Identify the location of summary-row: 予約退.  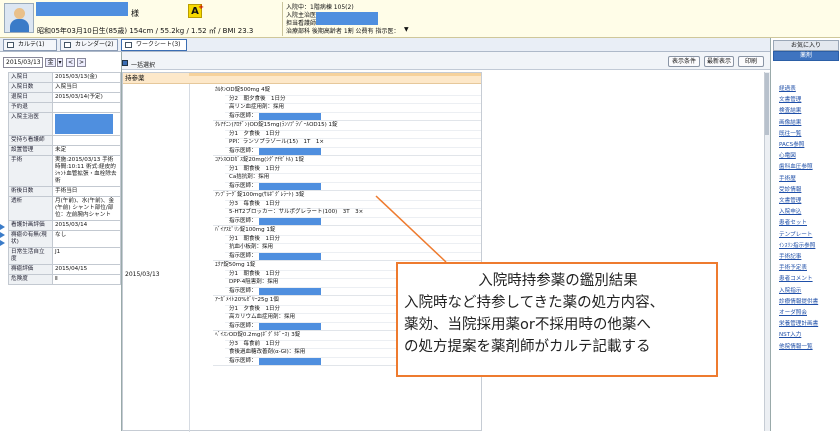
(64, 107).